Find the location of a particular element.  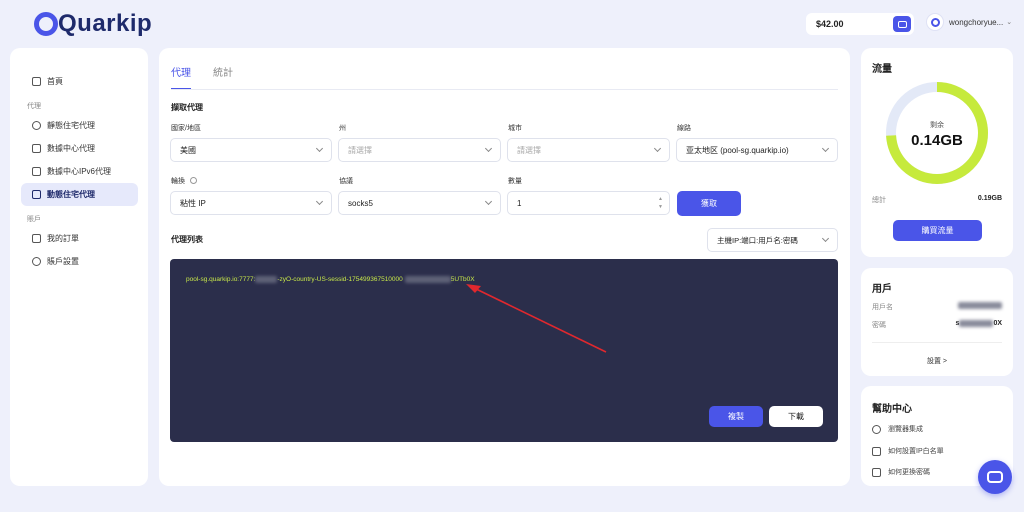

avatar-icon is located at coordinates (935, 22).